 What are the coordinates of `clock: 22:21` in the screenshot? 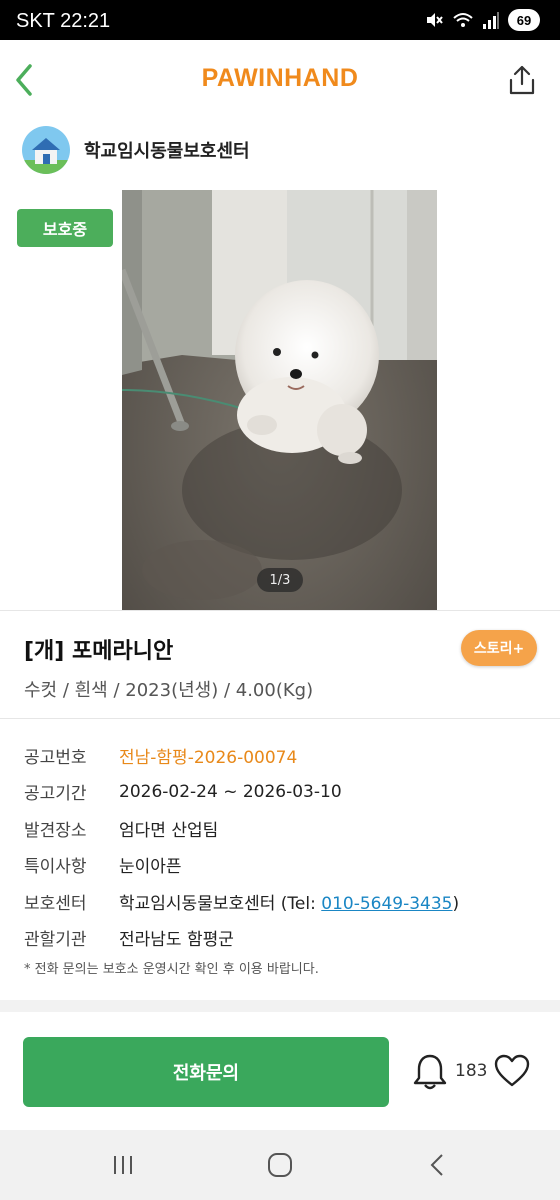 It's located at (85, 21).